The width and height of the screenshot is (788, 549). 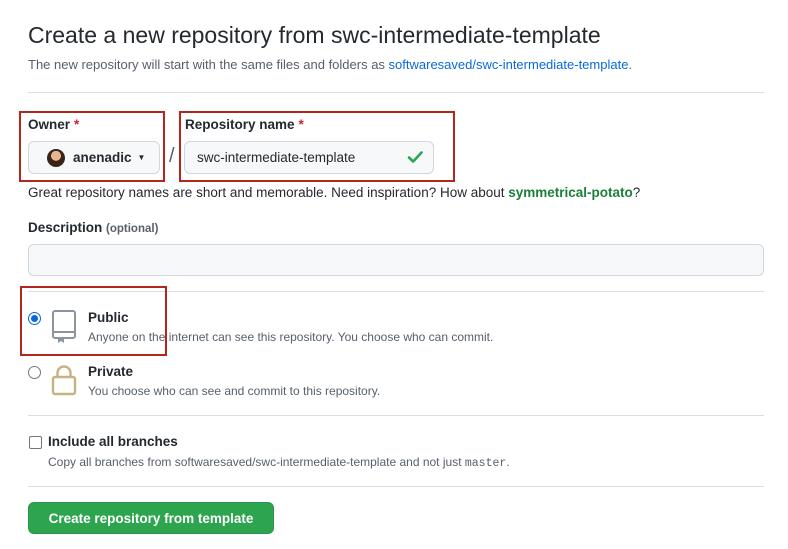 I want to click on optional-note: (optional), so click(x=132, y=229).